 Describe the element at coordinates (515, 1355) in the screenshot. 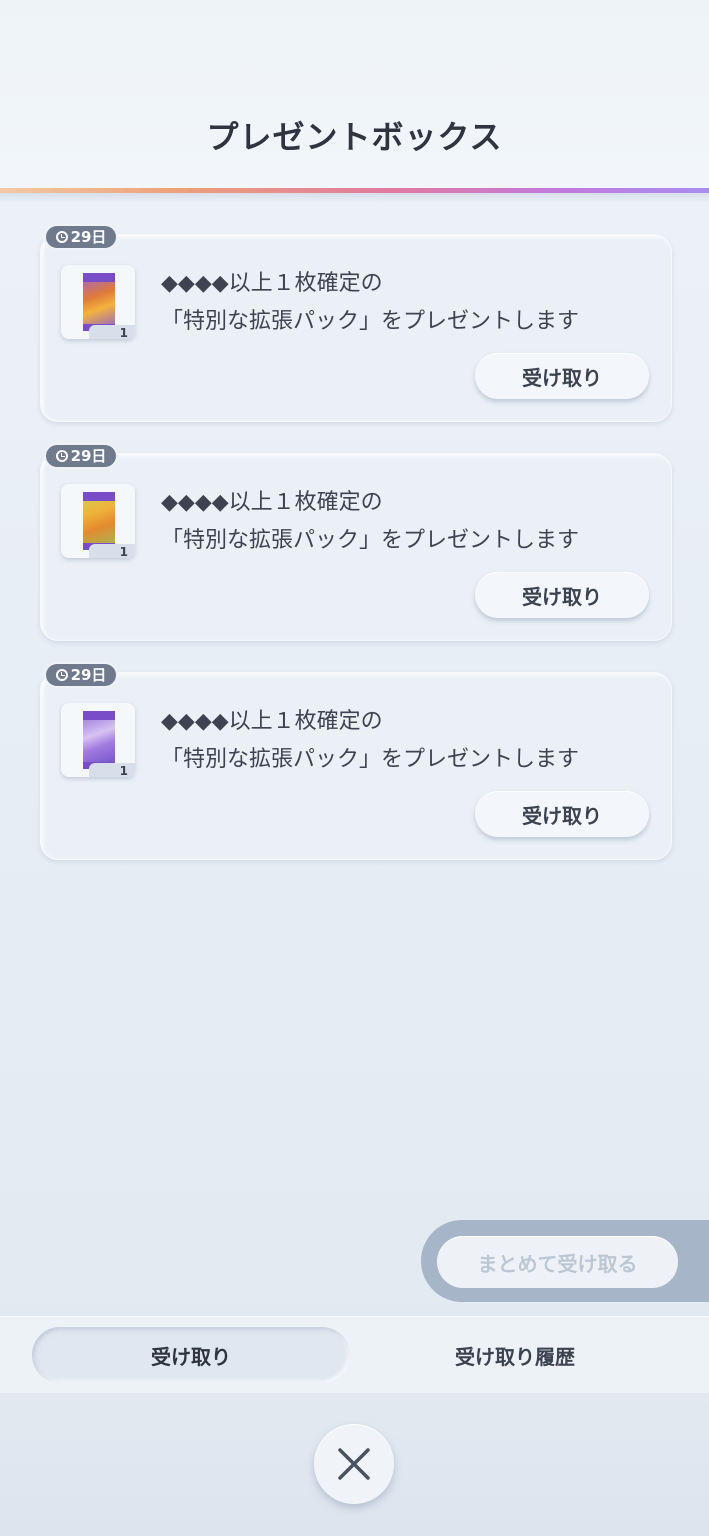

I see `tab-receive-history: 受け取り履歴` at that location.